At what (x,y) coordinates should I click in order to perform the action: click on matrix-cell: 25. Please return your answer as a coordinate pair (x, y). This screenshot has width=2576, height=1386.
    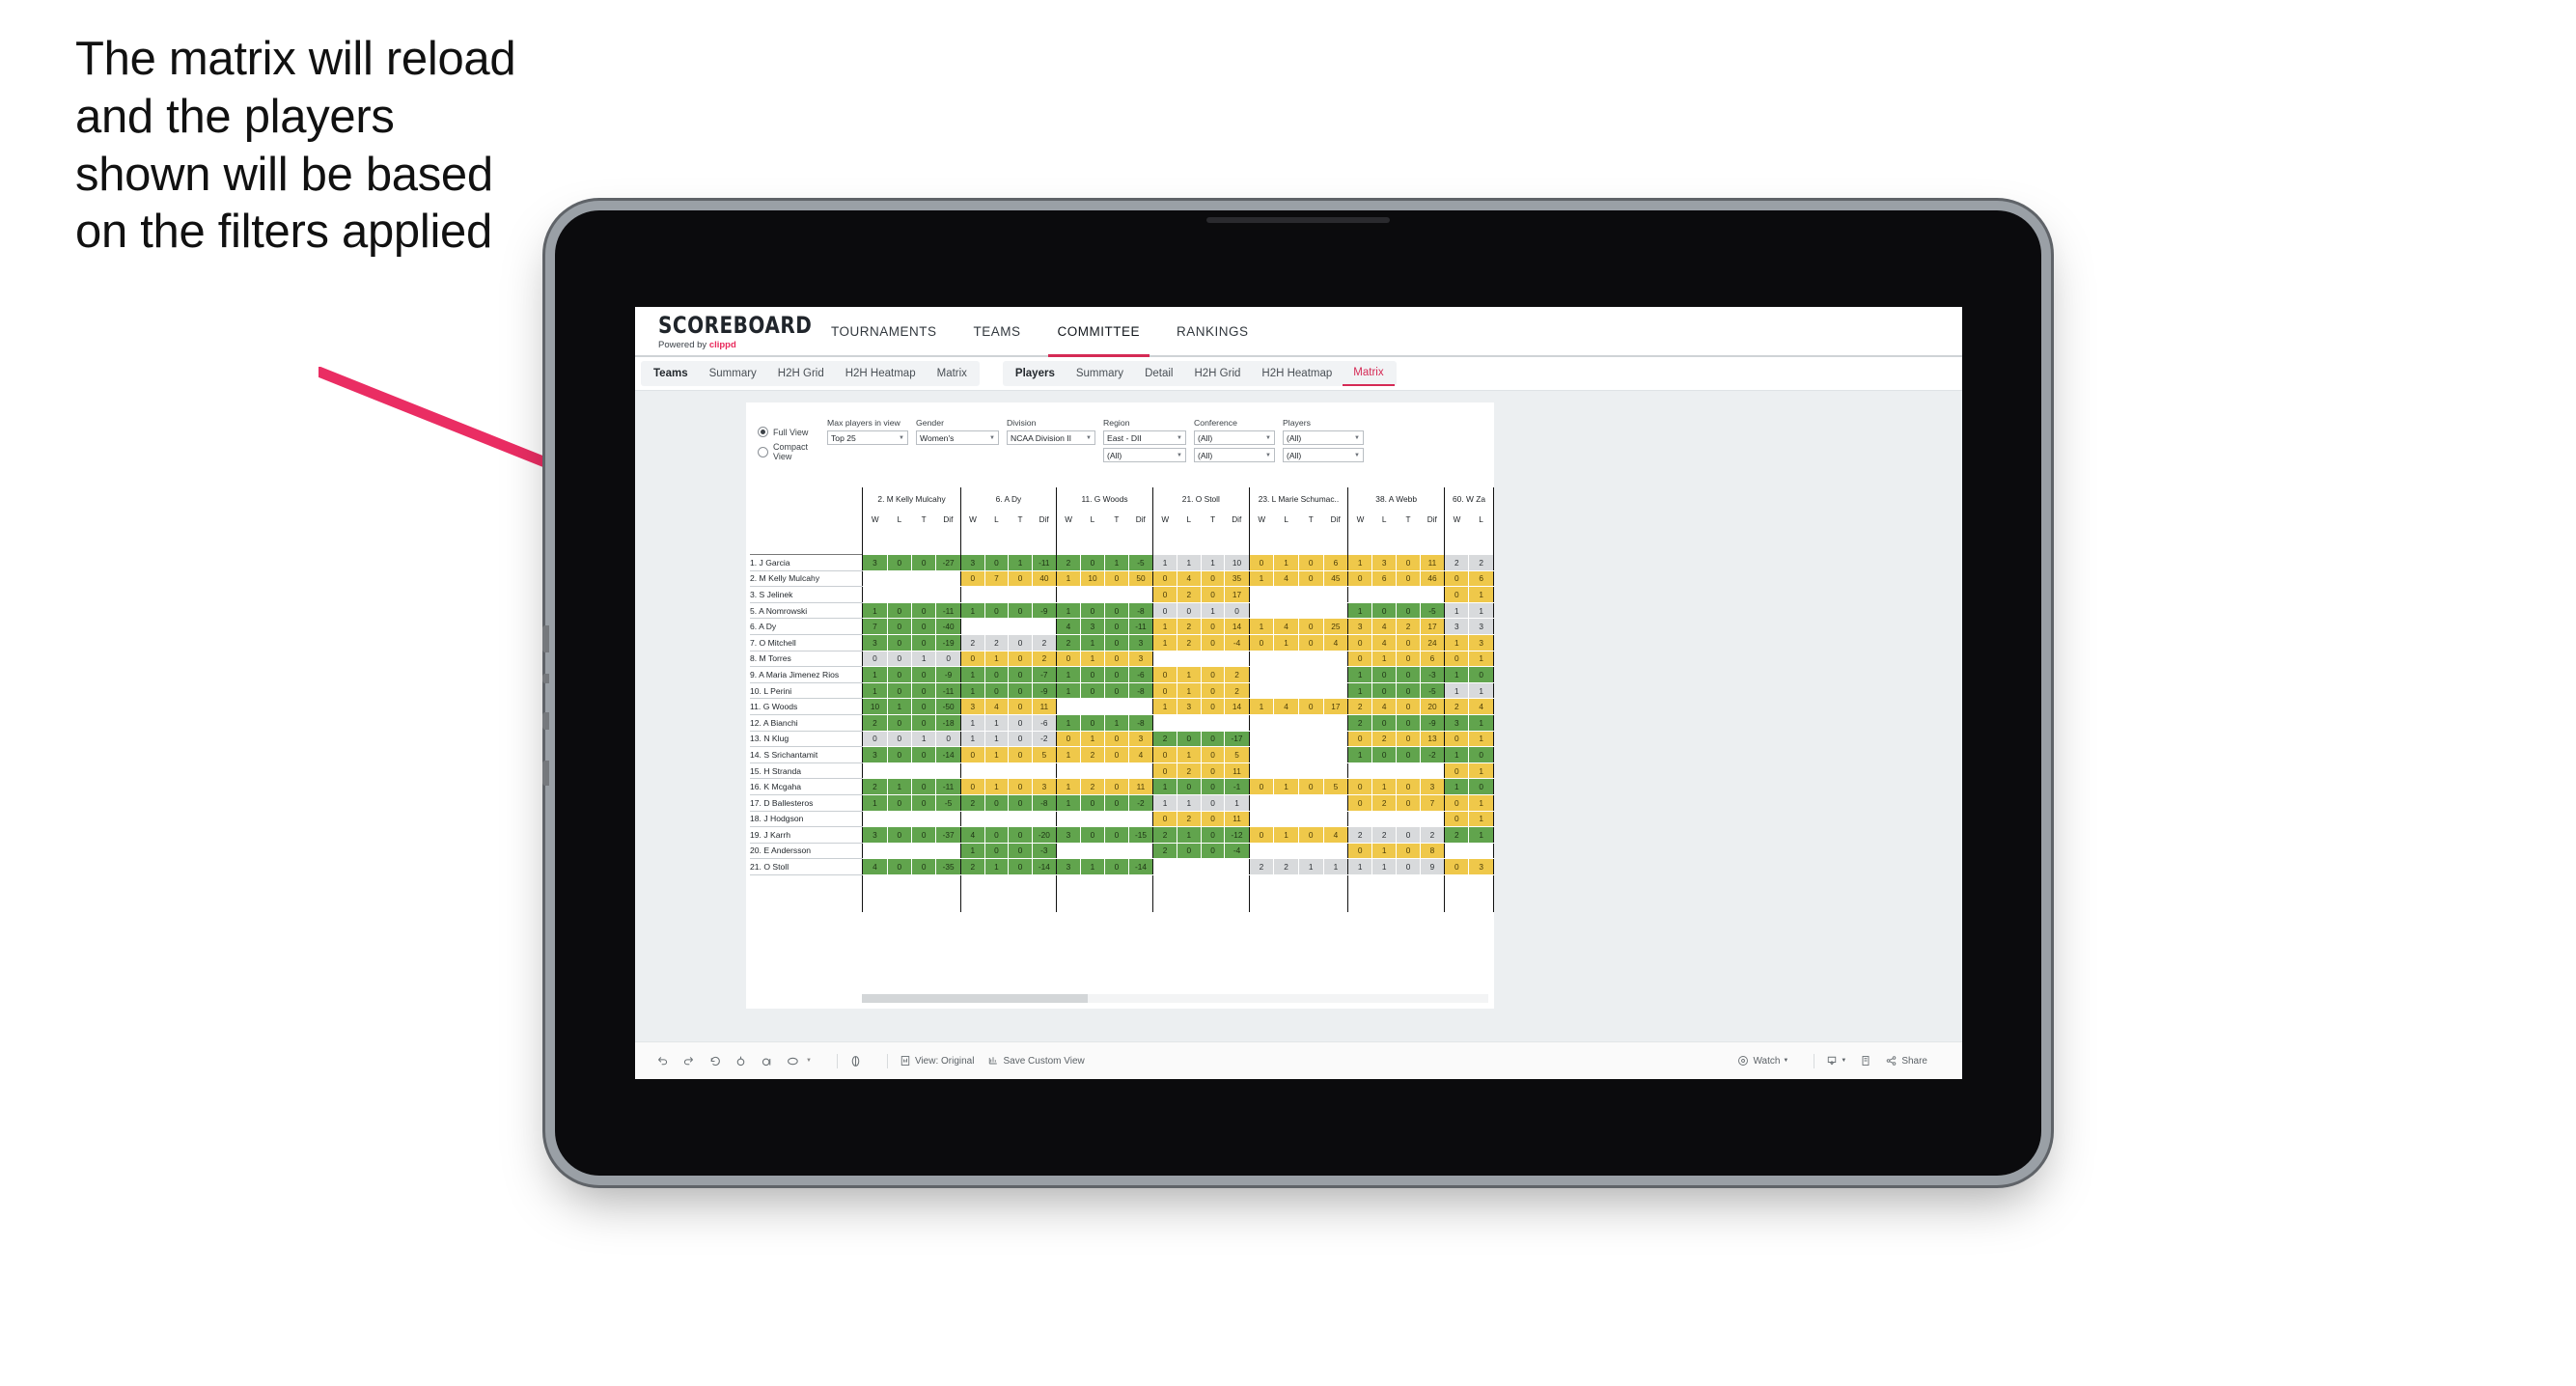
    Looking at the image, I should click on (1335, 626).